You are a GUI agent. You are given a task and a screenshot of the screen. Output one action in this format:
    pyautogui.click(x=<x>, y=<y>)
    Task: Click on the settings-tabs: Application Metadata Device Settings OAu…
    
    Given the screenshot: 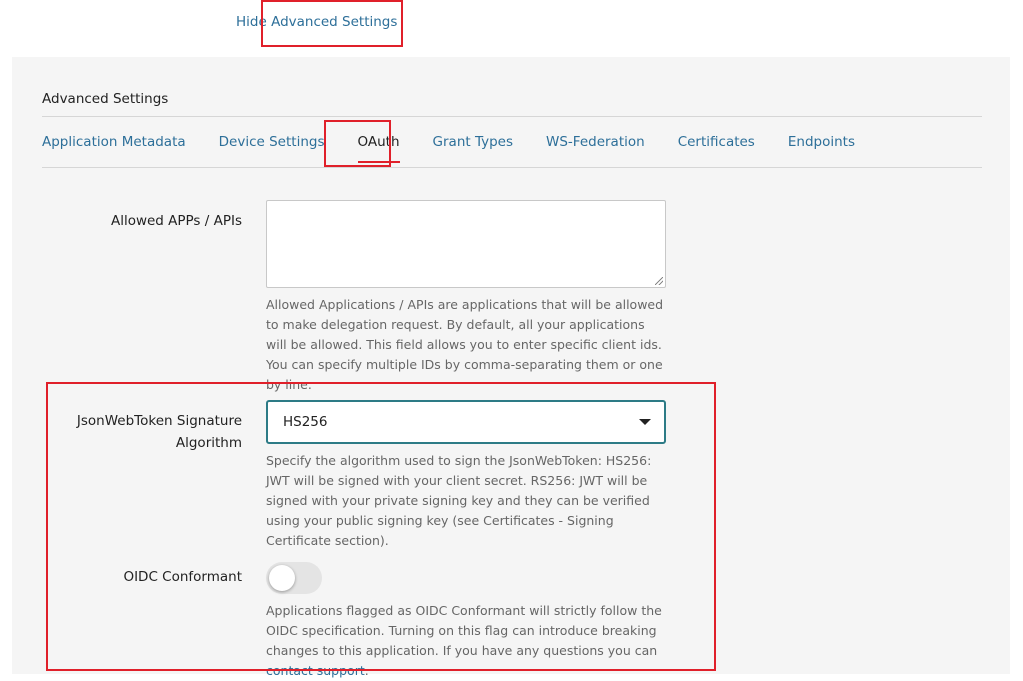 What is the action you would take?
    pyautogui.click(x=465, y=142)
    